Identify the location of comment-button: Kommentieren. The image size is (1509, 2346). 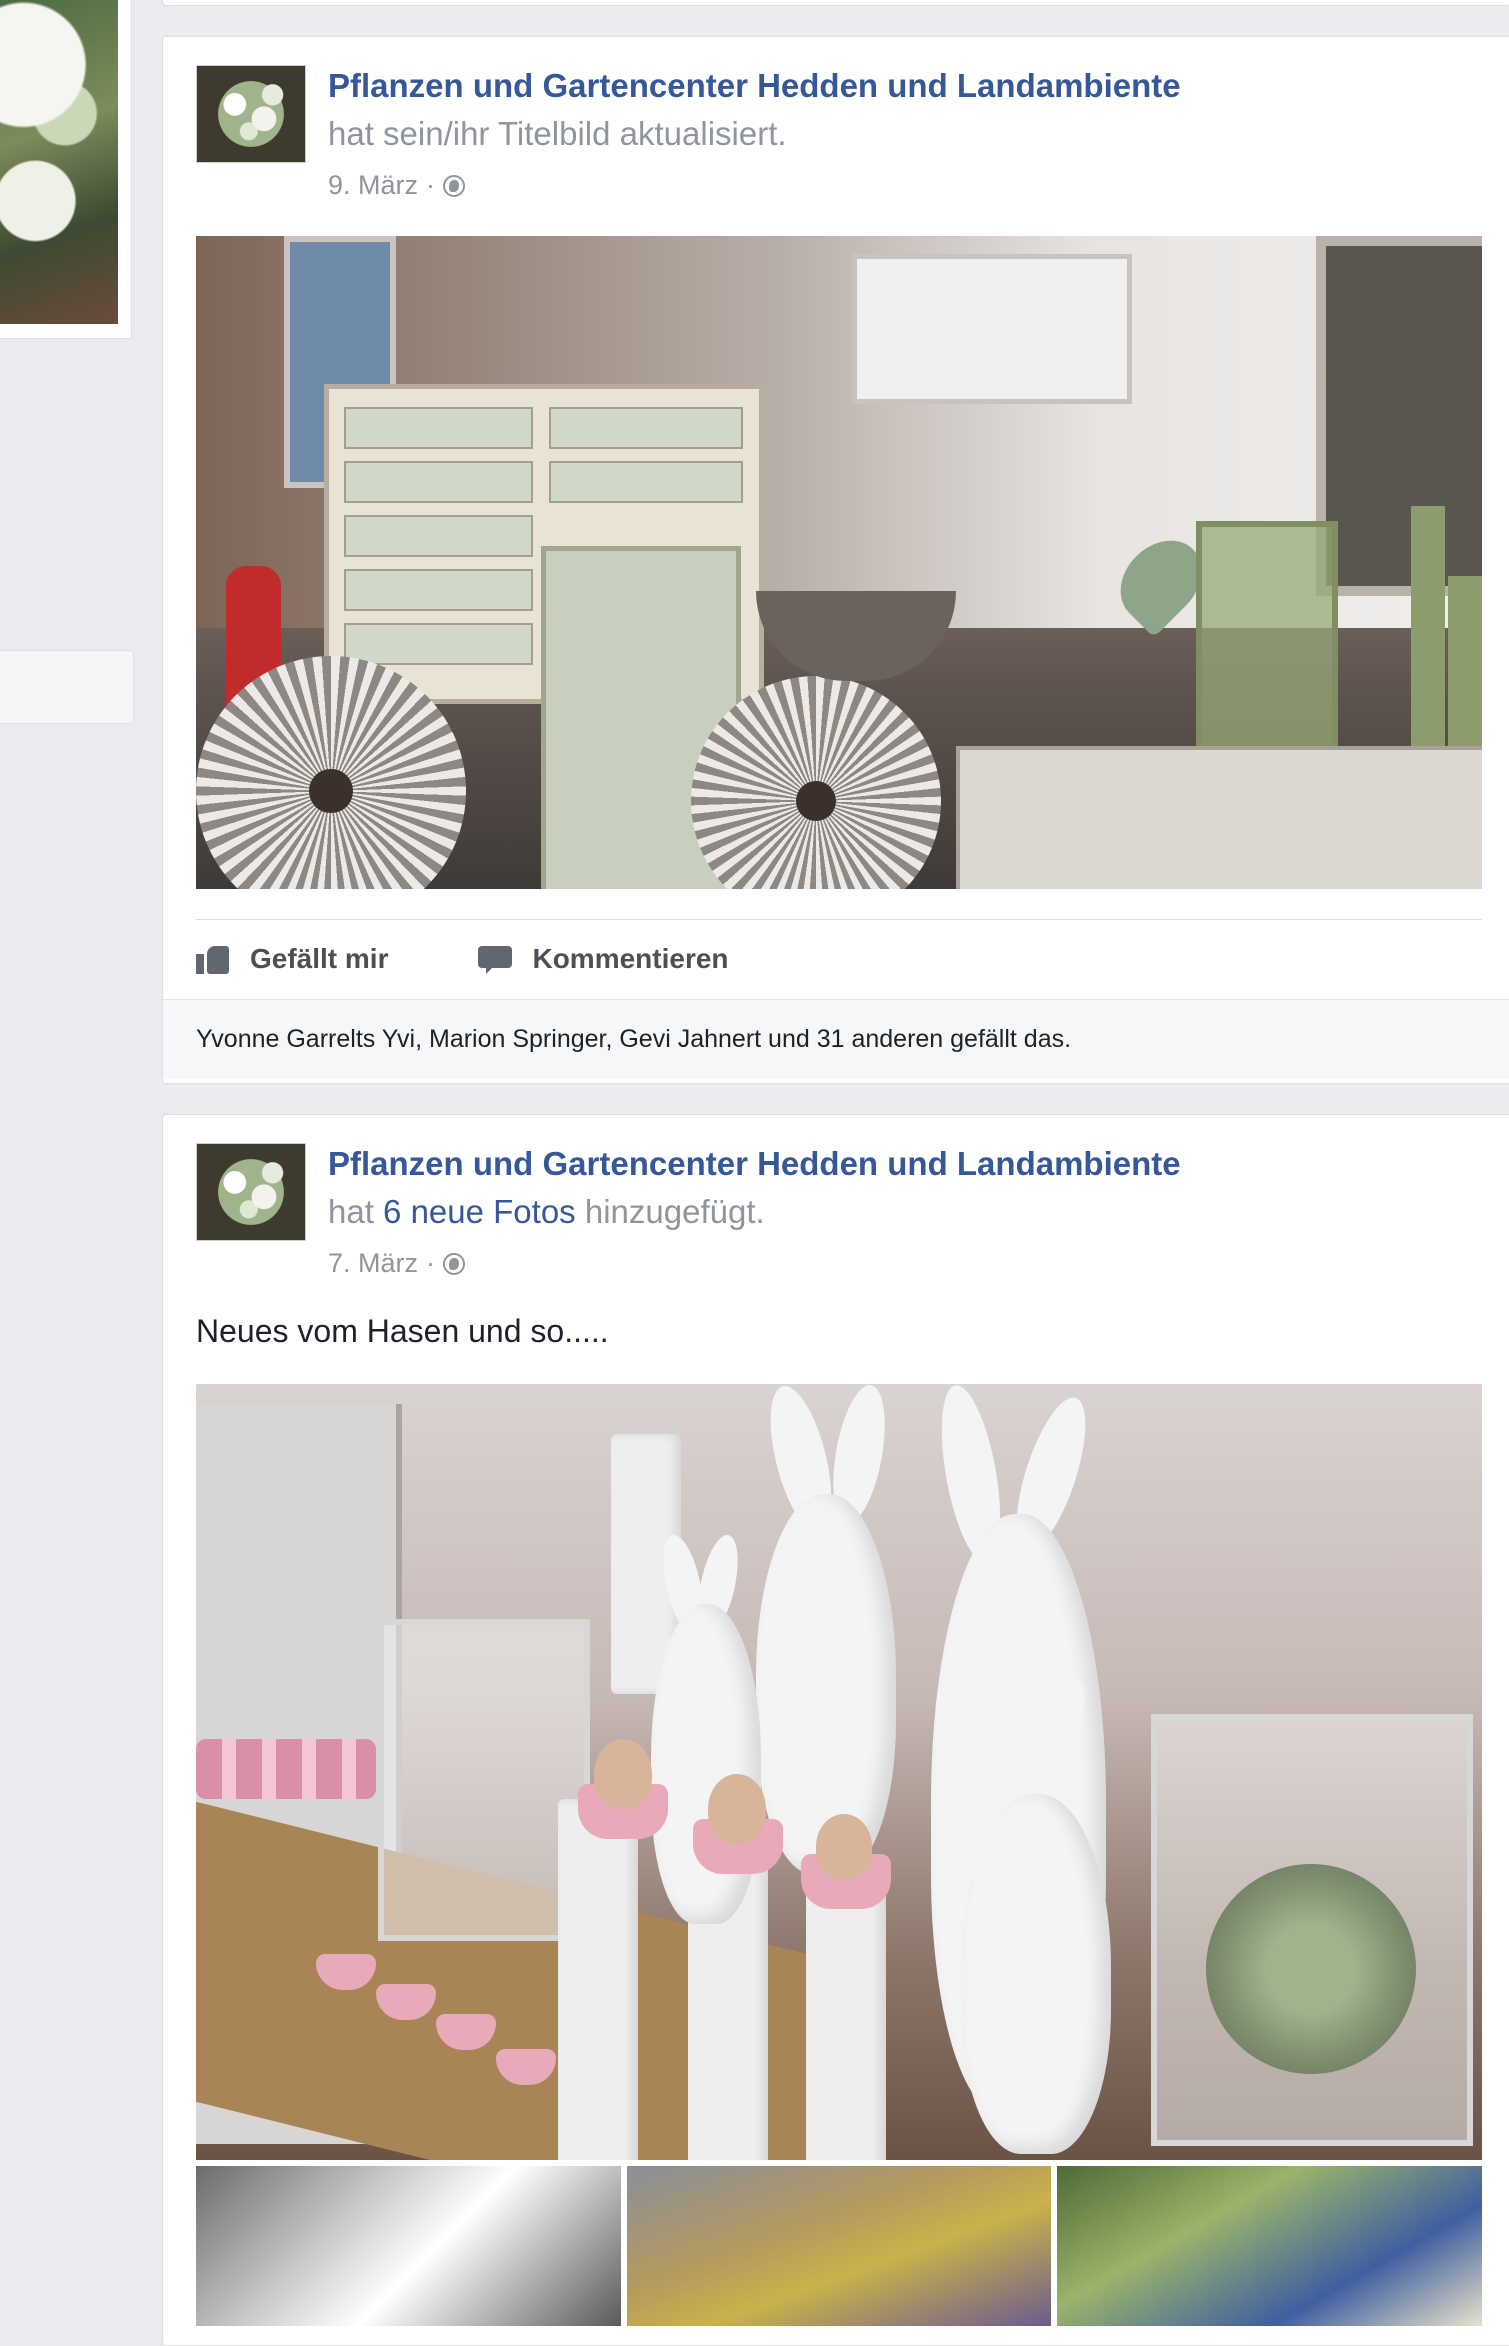
(603, 959).